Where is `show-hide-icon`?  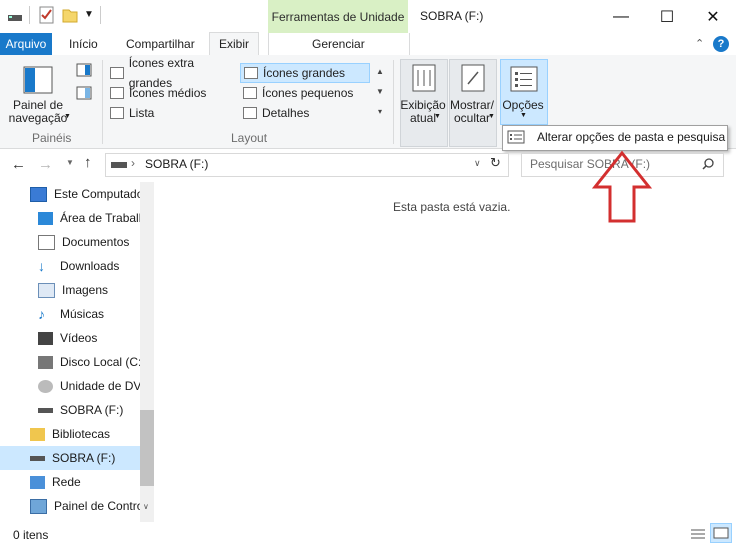
show-hide-icon is located at coordinates (473, 78).